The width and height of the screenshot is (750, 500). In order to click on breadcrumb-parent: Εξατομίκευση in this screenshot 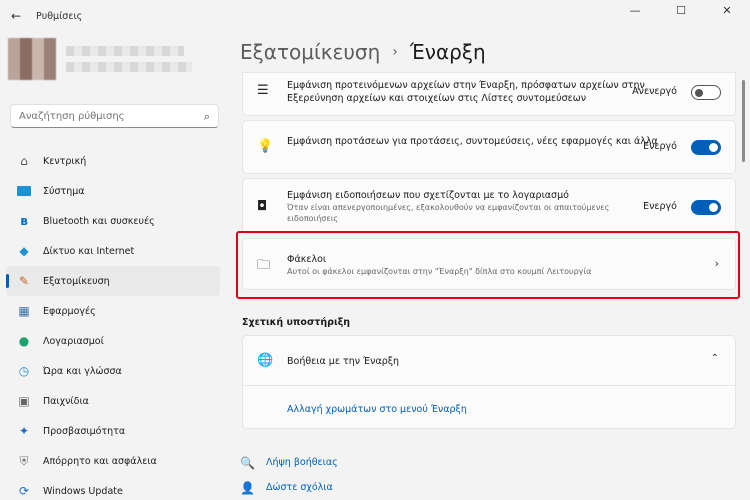, I will do `click(310, 52)`.